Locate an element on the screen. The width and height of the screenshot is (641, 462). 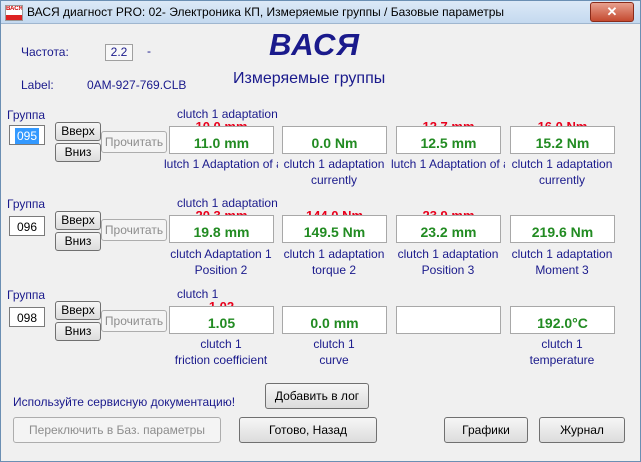
value-field: 1.05 is located at coordinates (221, 320).